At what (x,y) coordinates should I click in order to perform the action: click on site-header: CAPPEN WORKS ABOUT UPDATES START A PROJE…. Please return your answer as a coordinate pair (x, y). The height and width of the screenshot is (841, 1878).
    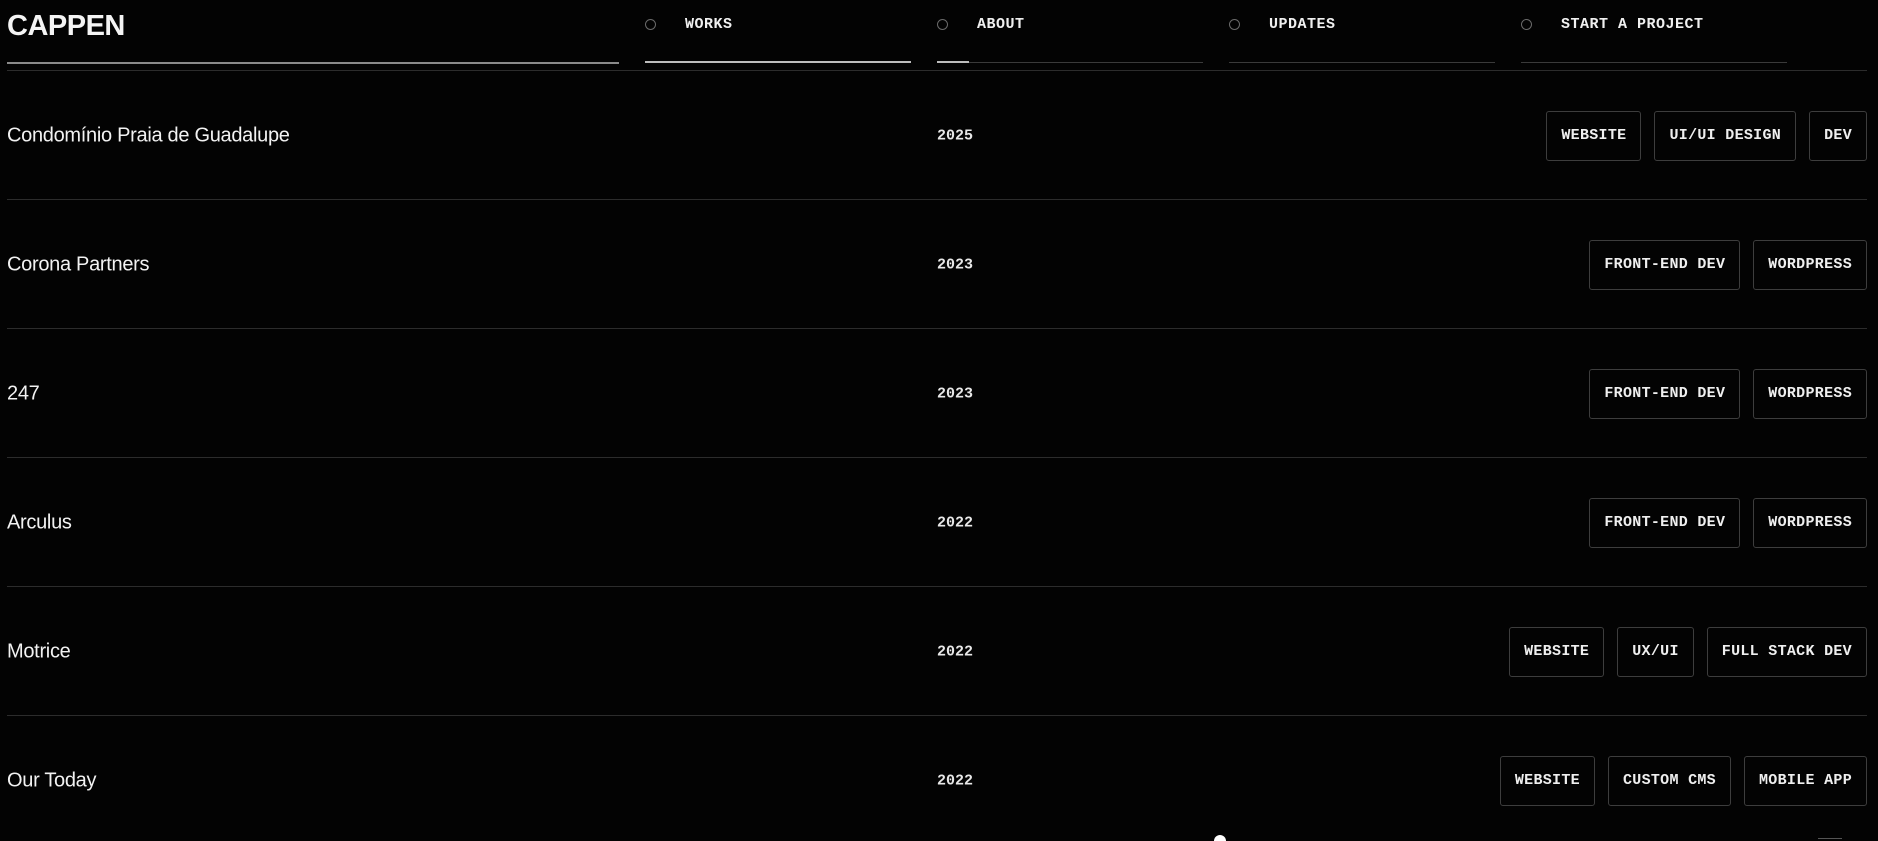
    Looking at the image, I should click on (939, 33).